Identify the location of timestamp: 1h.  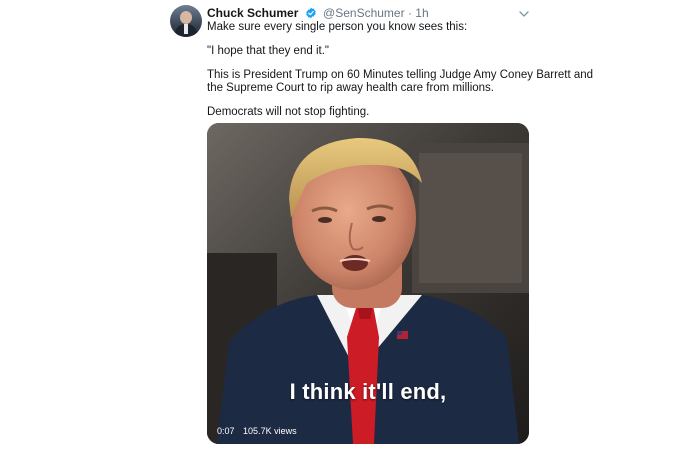
(421, 13).